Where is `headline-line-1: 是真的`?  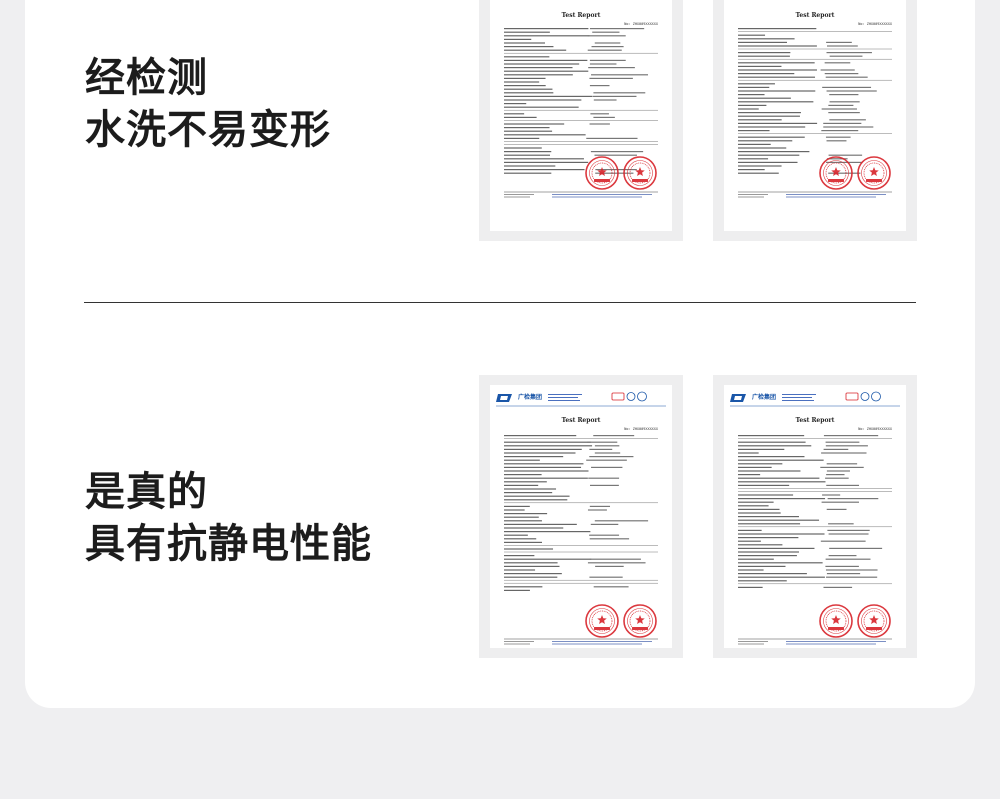 headline-line-1: 是真的 is located at coordinates (146, 492).